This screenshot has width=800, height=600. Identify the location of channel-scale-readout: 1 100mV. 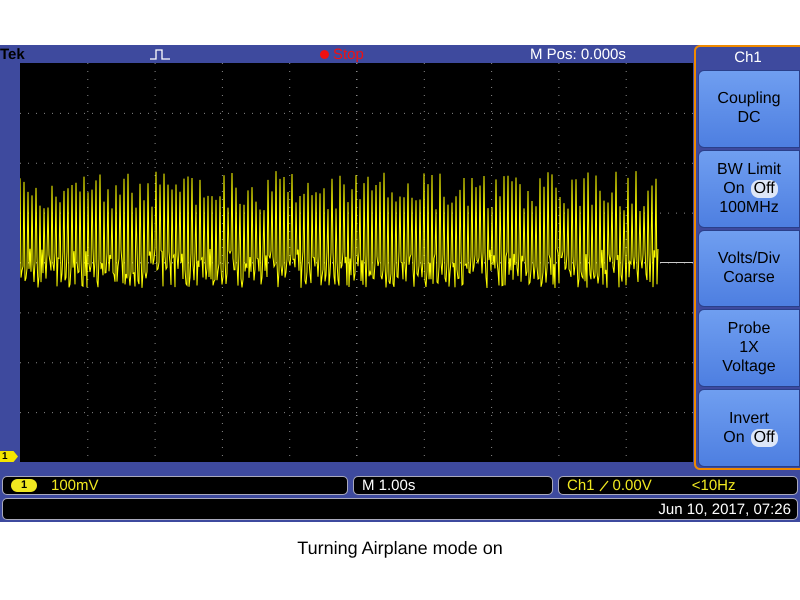
(175, 485).